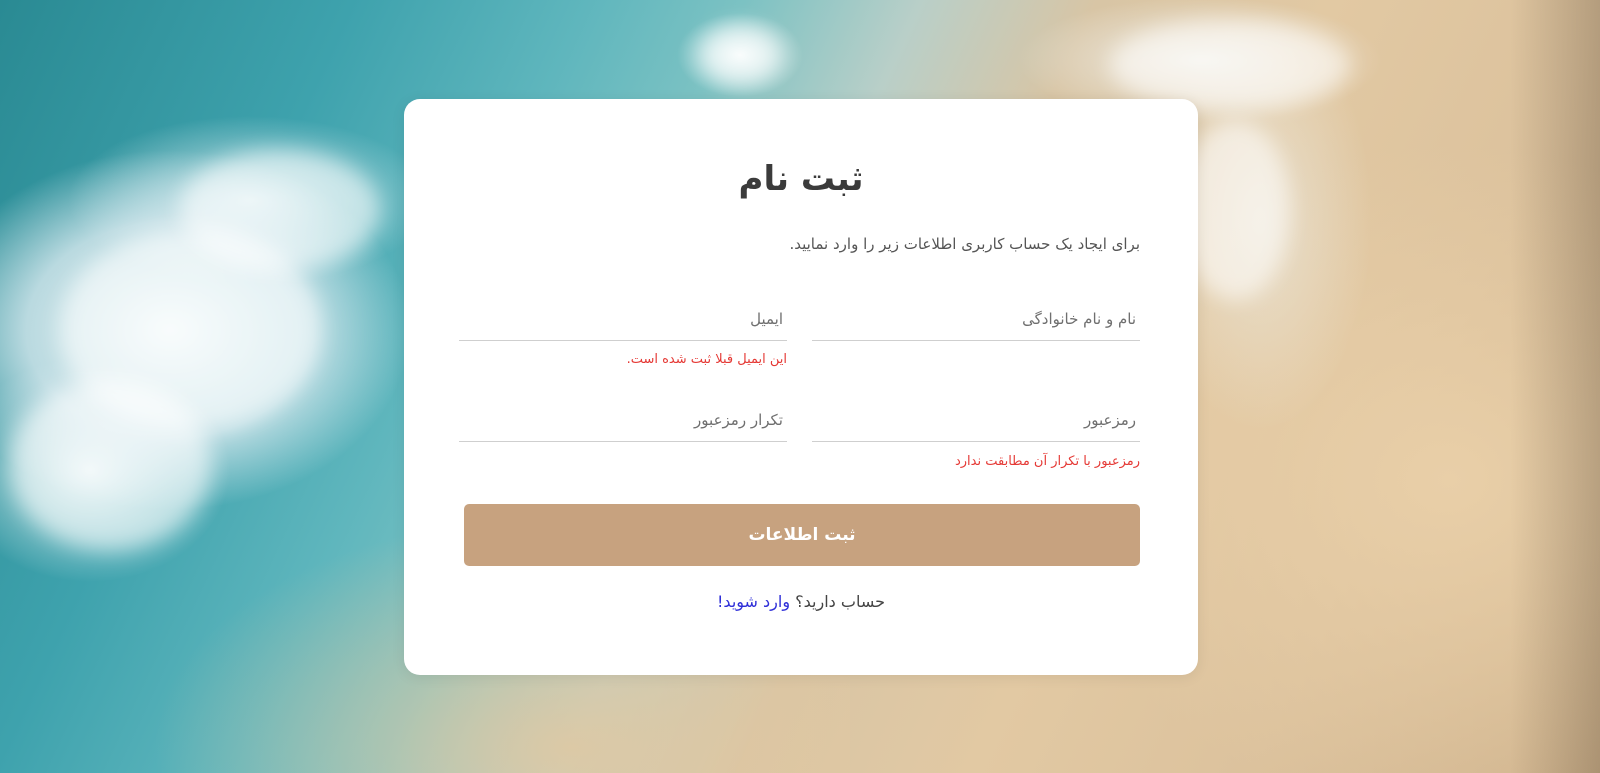  I want to click on email-field, so click(623, 319).